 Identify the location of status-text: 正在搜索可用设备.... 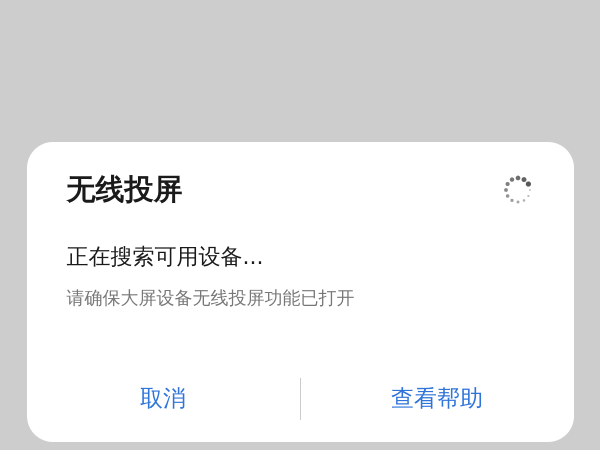
(165, 258).